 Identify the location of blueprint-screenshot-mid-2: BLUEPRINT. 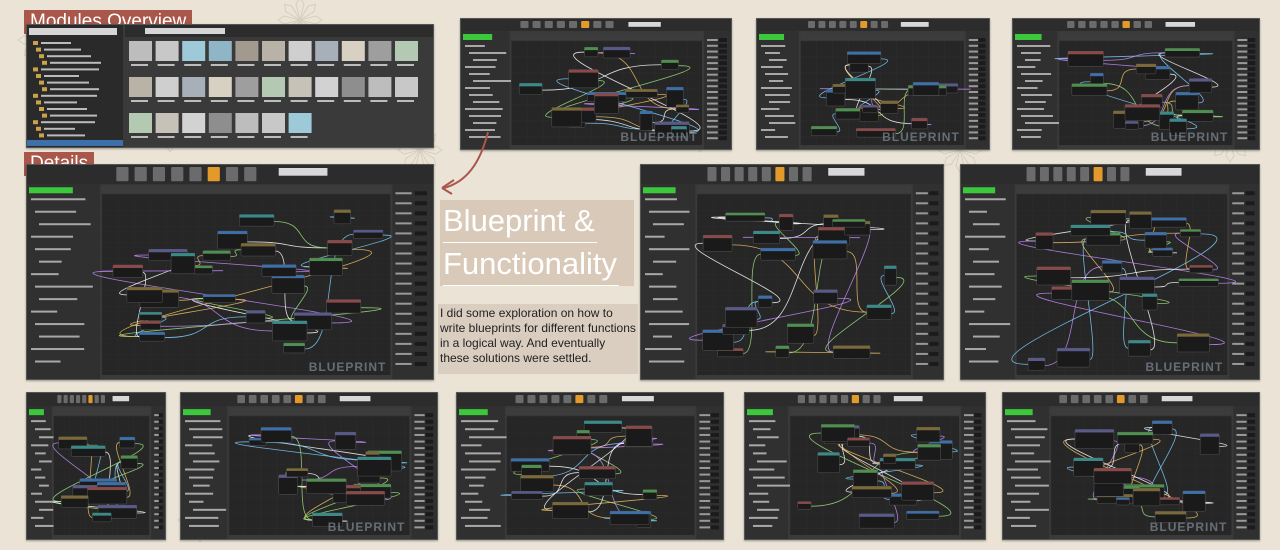
(1110, 272).